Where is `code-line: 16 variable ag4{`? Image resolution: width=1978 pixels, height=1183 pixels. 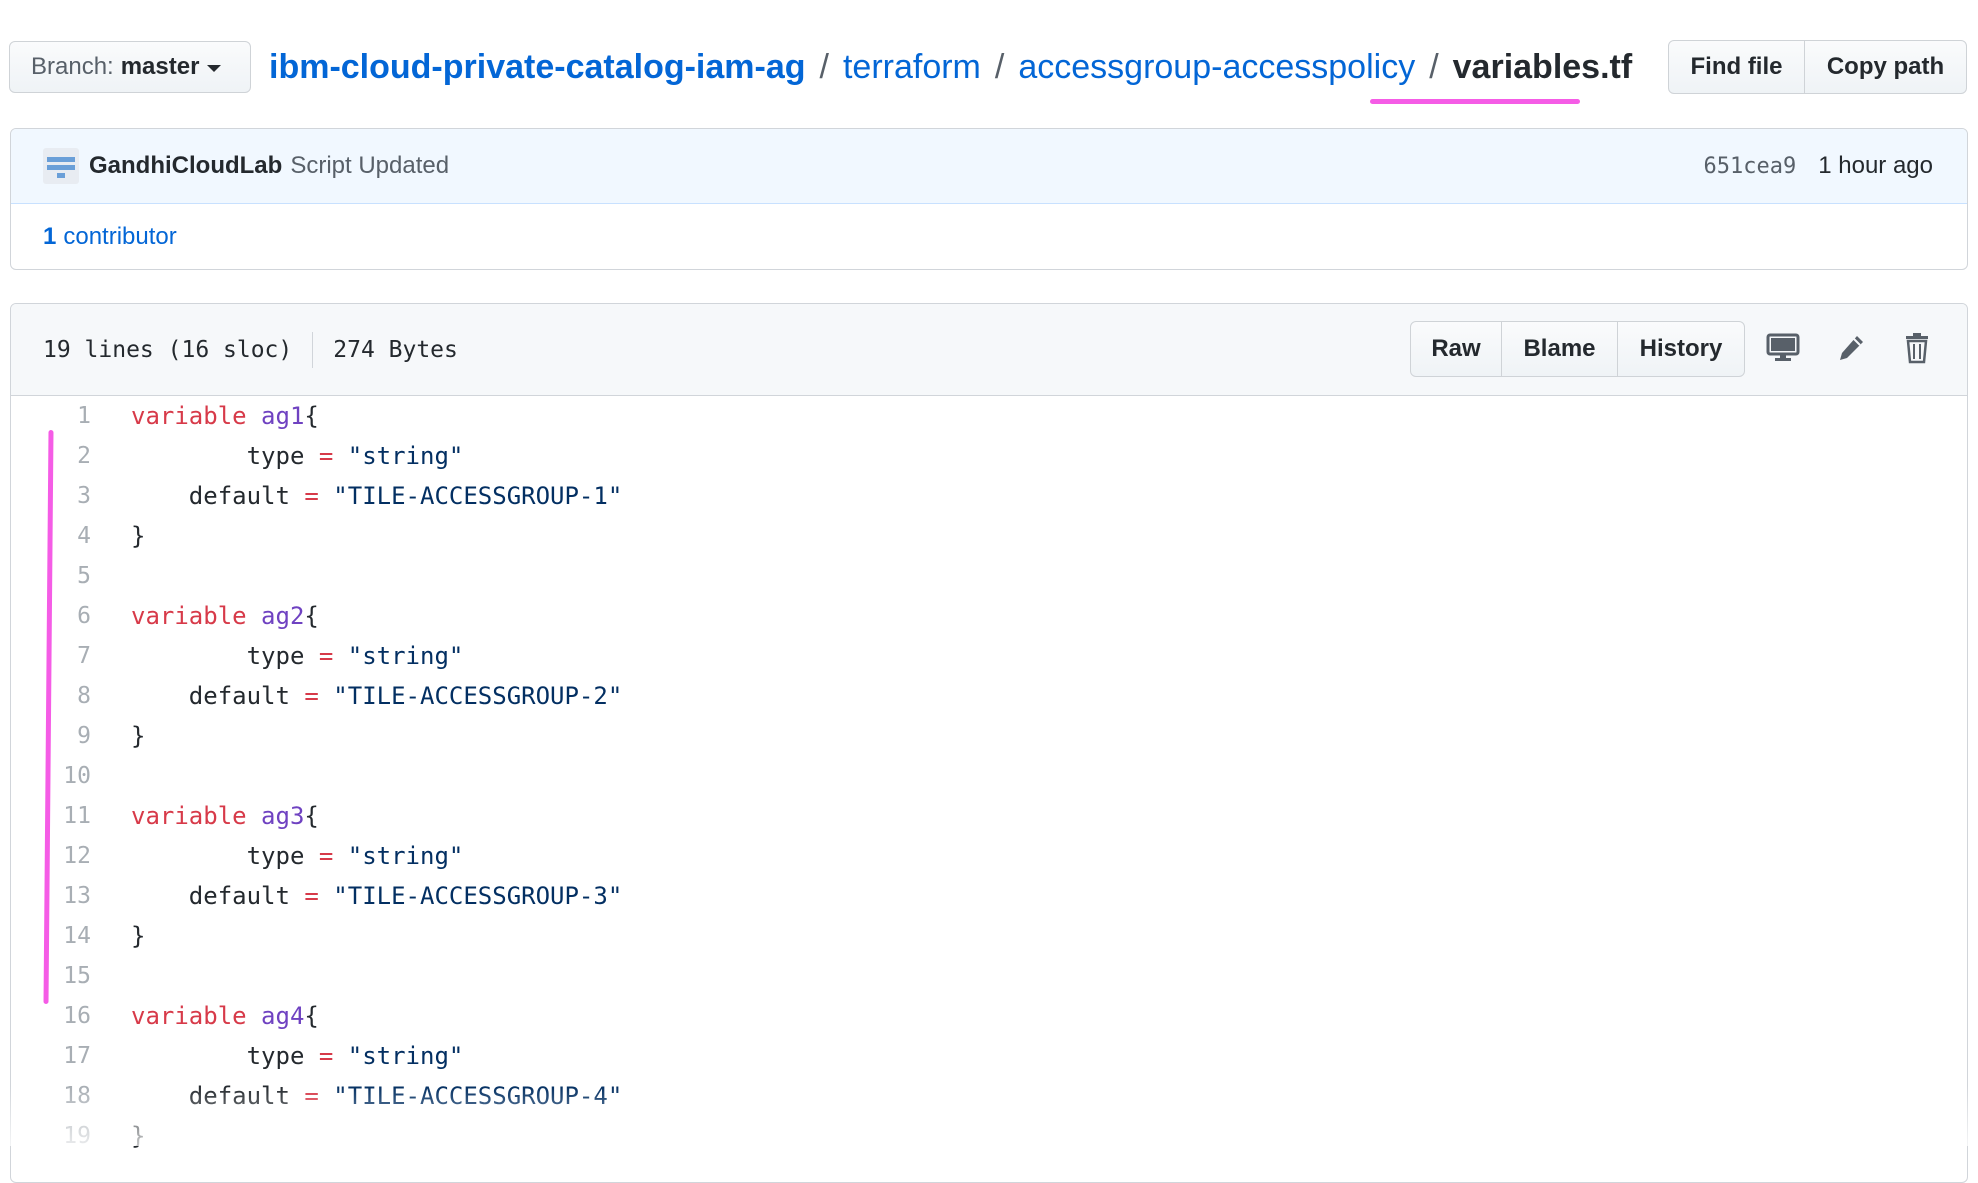 code-line: 16 variable ag4{ is located at coordinates (989, 1016).